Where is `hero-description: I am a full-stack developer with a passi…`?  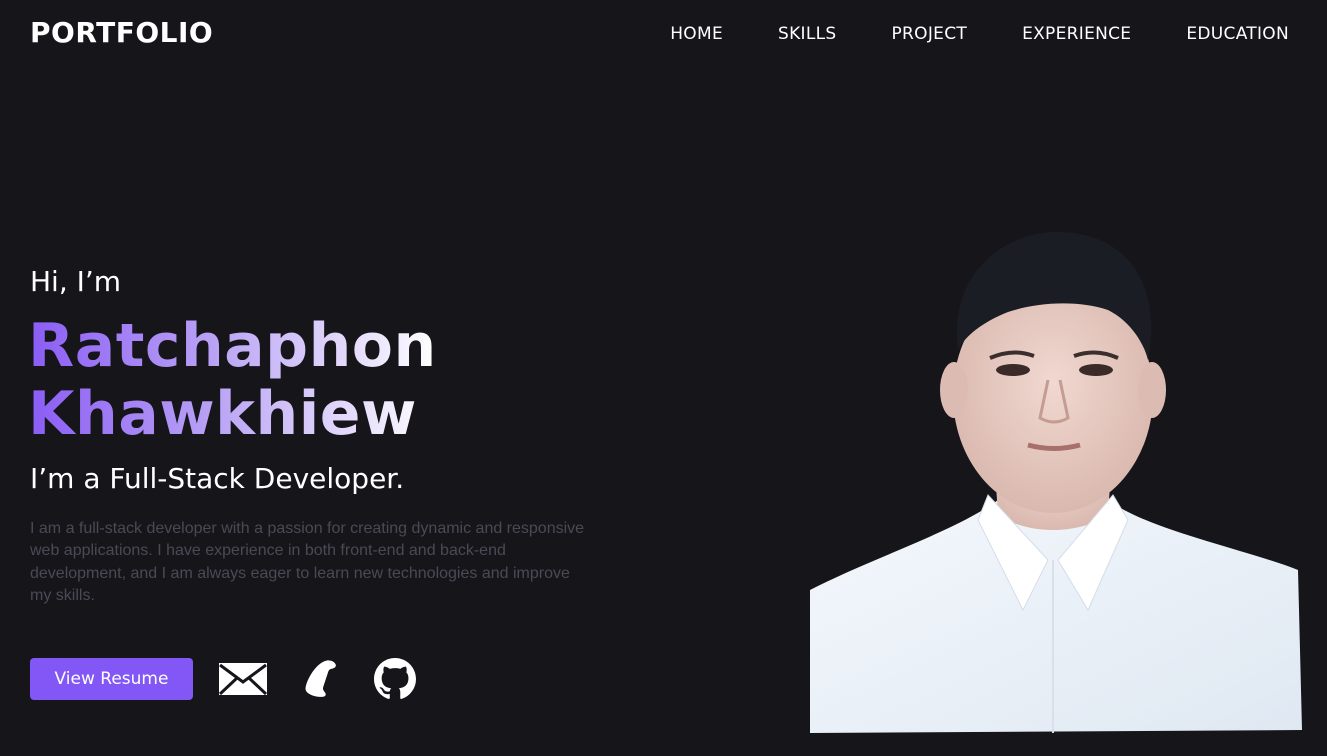 hero-description: I am a full-stack developer with a passi… is located at coordinates (307, 562).